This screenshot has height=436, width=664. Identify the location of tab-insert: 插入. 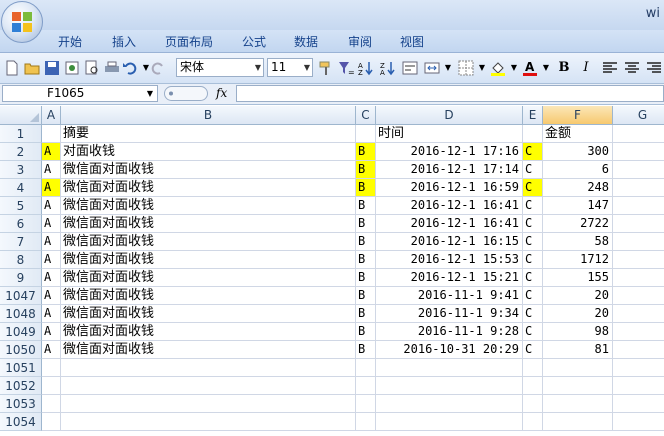
(124, 41).